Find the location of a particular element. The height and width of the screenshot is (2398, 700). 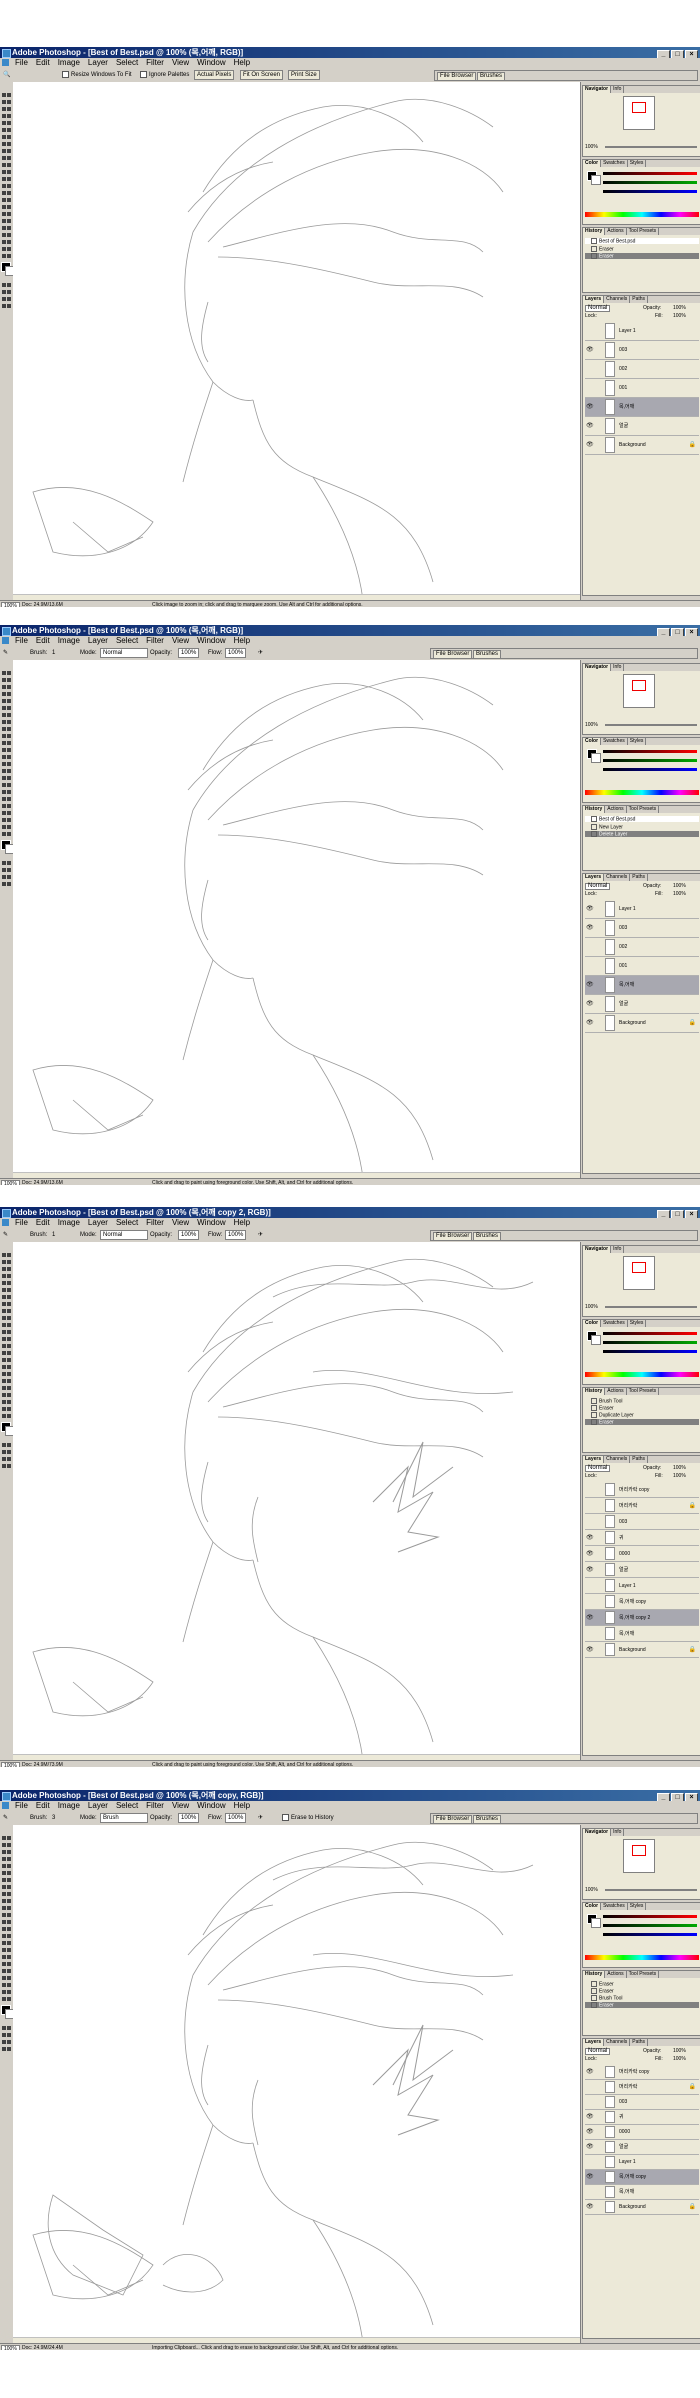

history-item: Brush Tool is located at coordinates (642, 1401).